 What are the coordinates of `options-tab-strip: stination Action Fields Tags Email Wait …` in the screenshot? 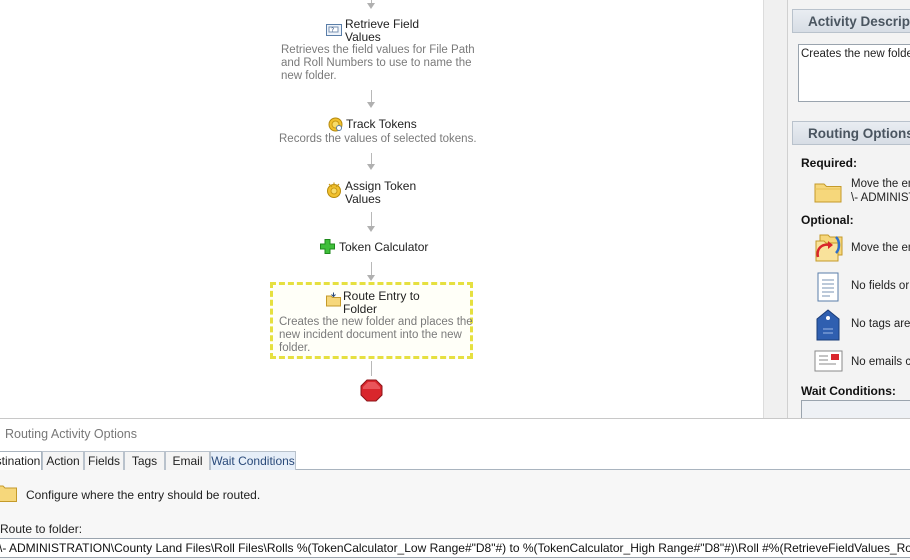 It's located at (455, 461).